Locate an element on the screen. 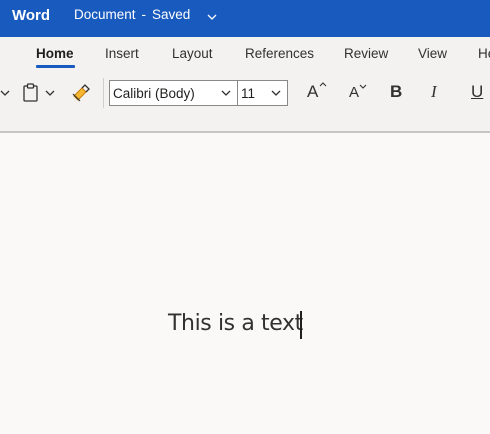 The width and height of the screenshot is (490, 434). format-painter-icon is located at coordinates (81, 93).